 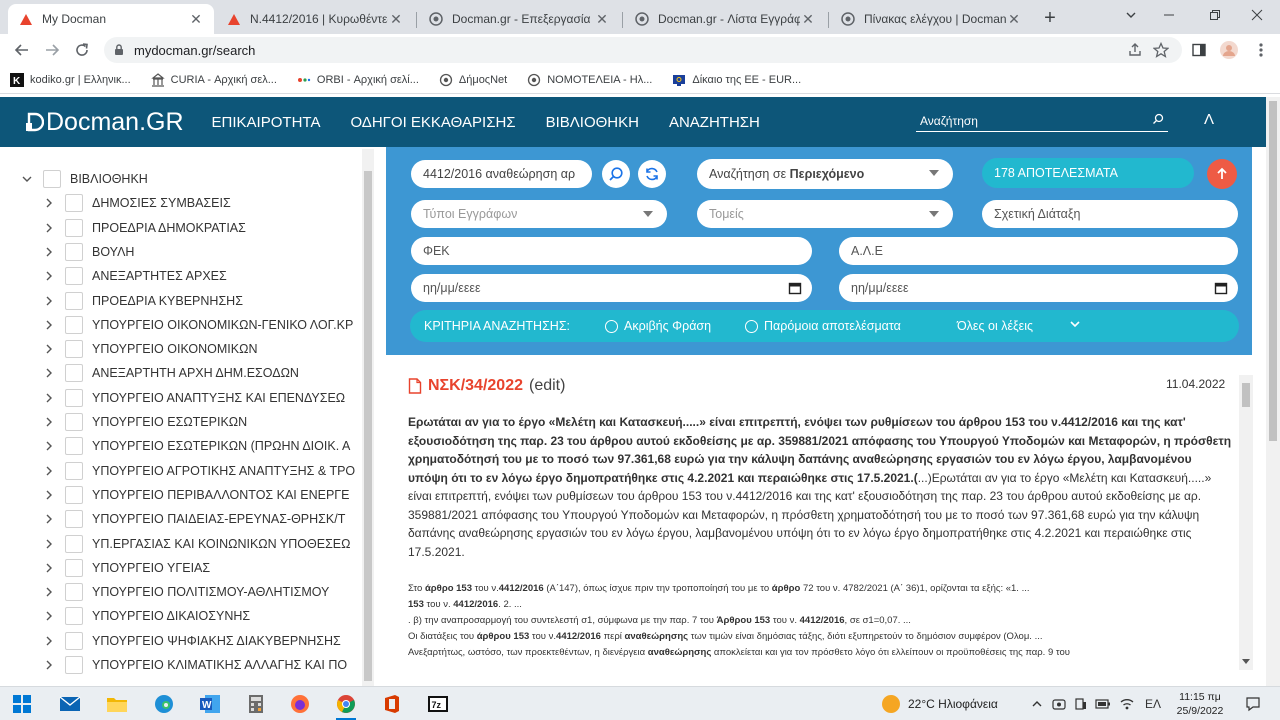 I want to click on tree-item: ΑΝΕΞΑΡΤΗΤΕΣ ΑΡΧΕΣ, so click(x=181, y=276).